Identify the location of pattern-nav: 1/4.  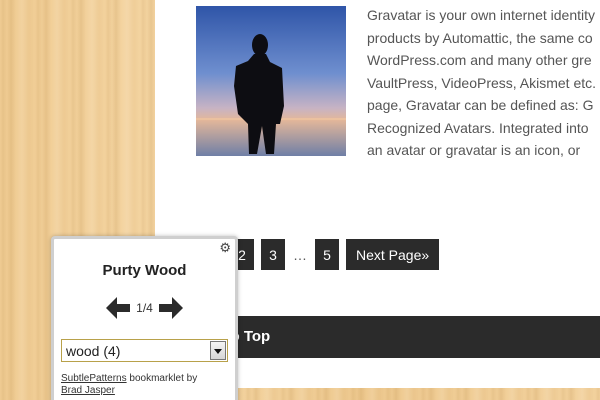
(144, 308).